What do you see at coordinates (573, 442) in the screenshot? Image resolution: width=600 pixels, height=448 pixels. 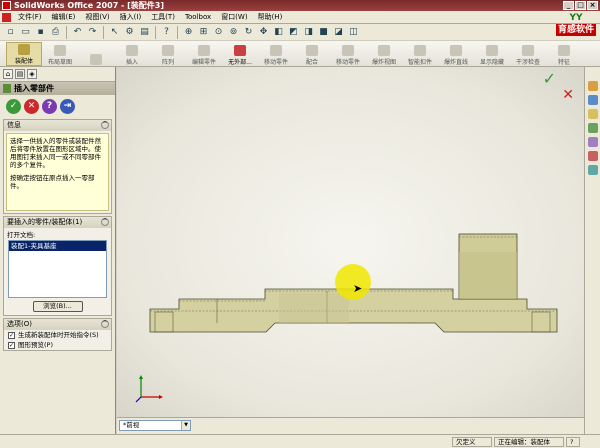 I see `status-help: ?` at bounding box center [573, 442].